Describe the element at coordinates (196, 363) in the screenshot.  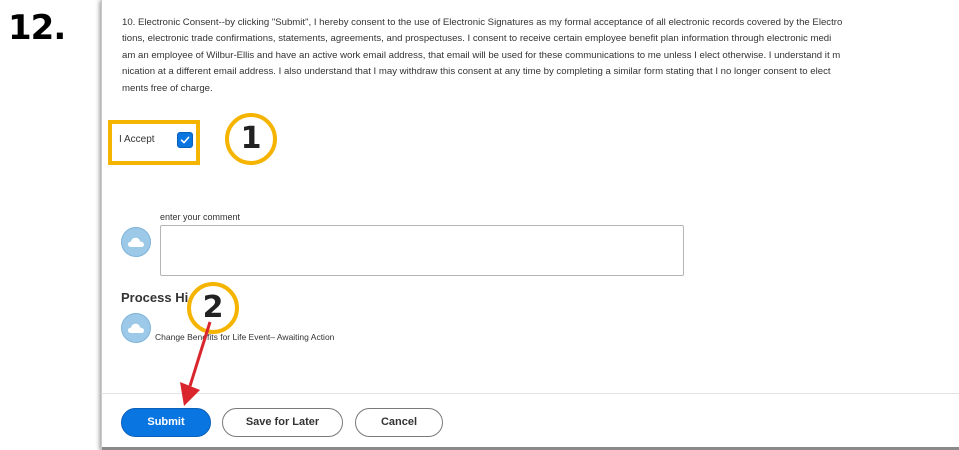
I see `arrow-icon` at that location.